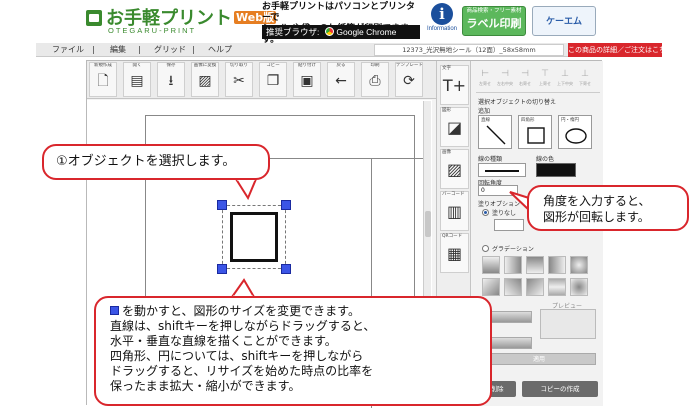  Describe the element at coordinates (222, 269) in the screenshot. I see `resize-handle-bottom-left` at that location.